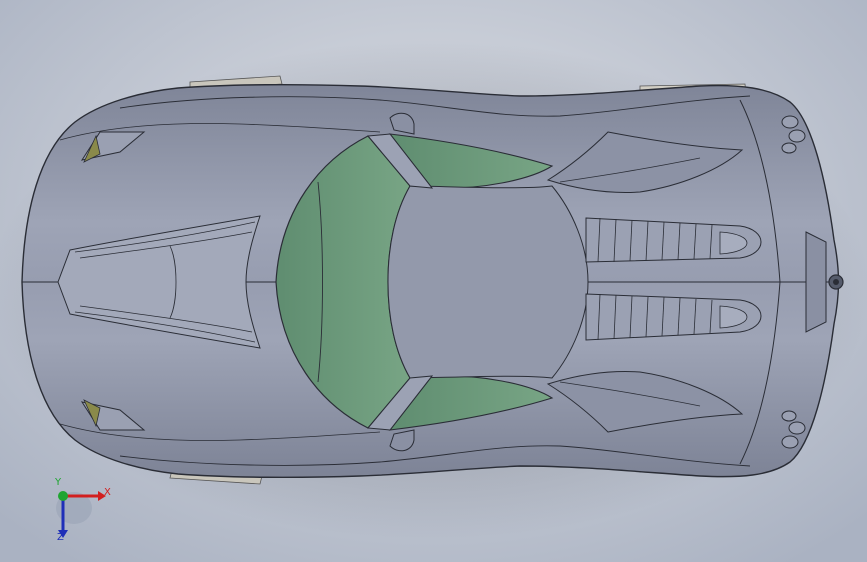  I want to click on rear-diffuser, so click(816, 282).